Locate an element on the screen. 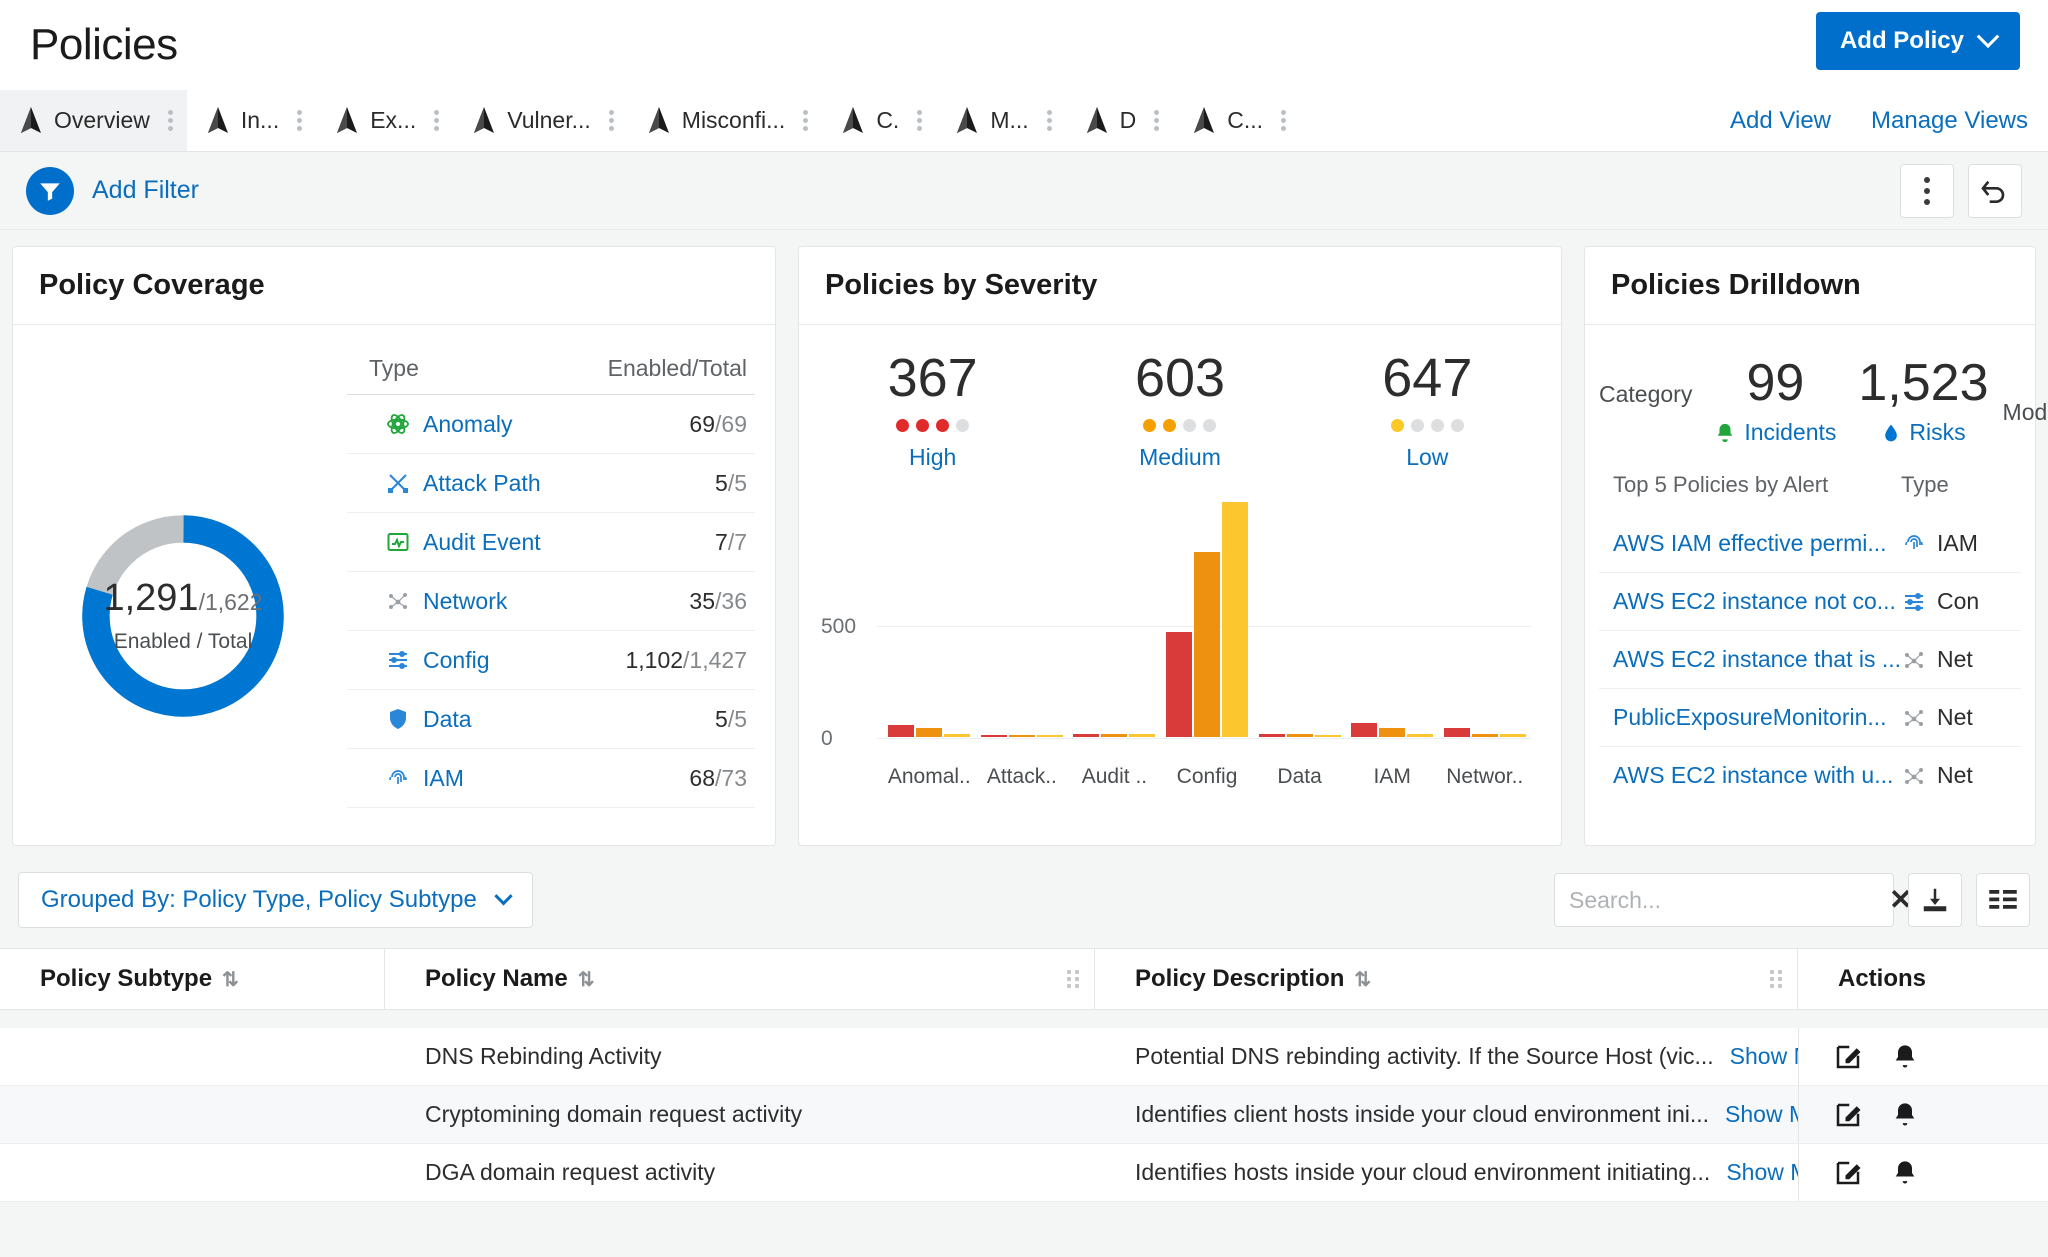  search-box: ✕ is located at coordinates (1733, 900).